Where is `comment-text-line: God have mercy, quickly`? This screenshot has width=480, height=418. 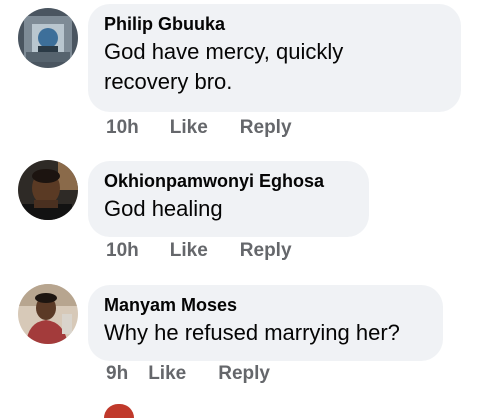 comment-text-line: God have mercy, quickly is located at coordinates (224, 51).